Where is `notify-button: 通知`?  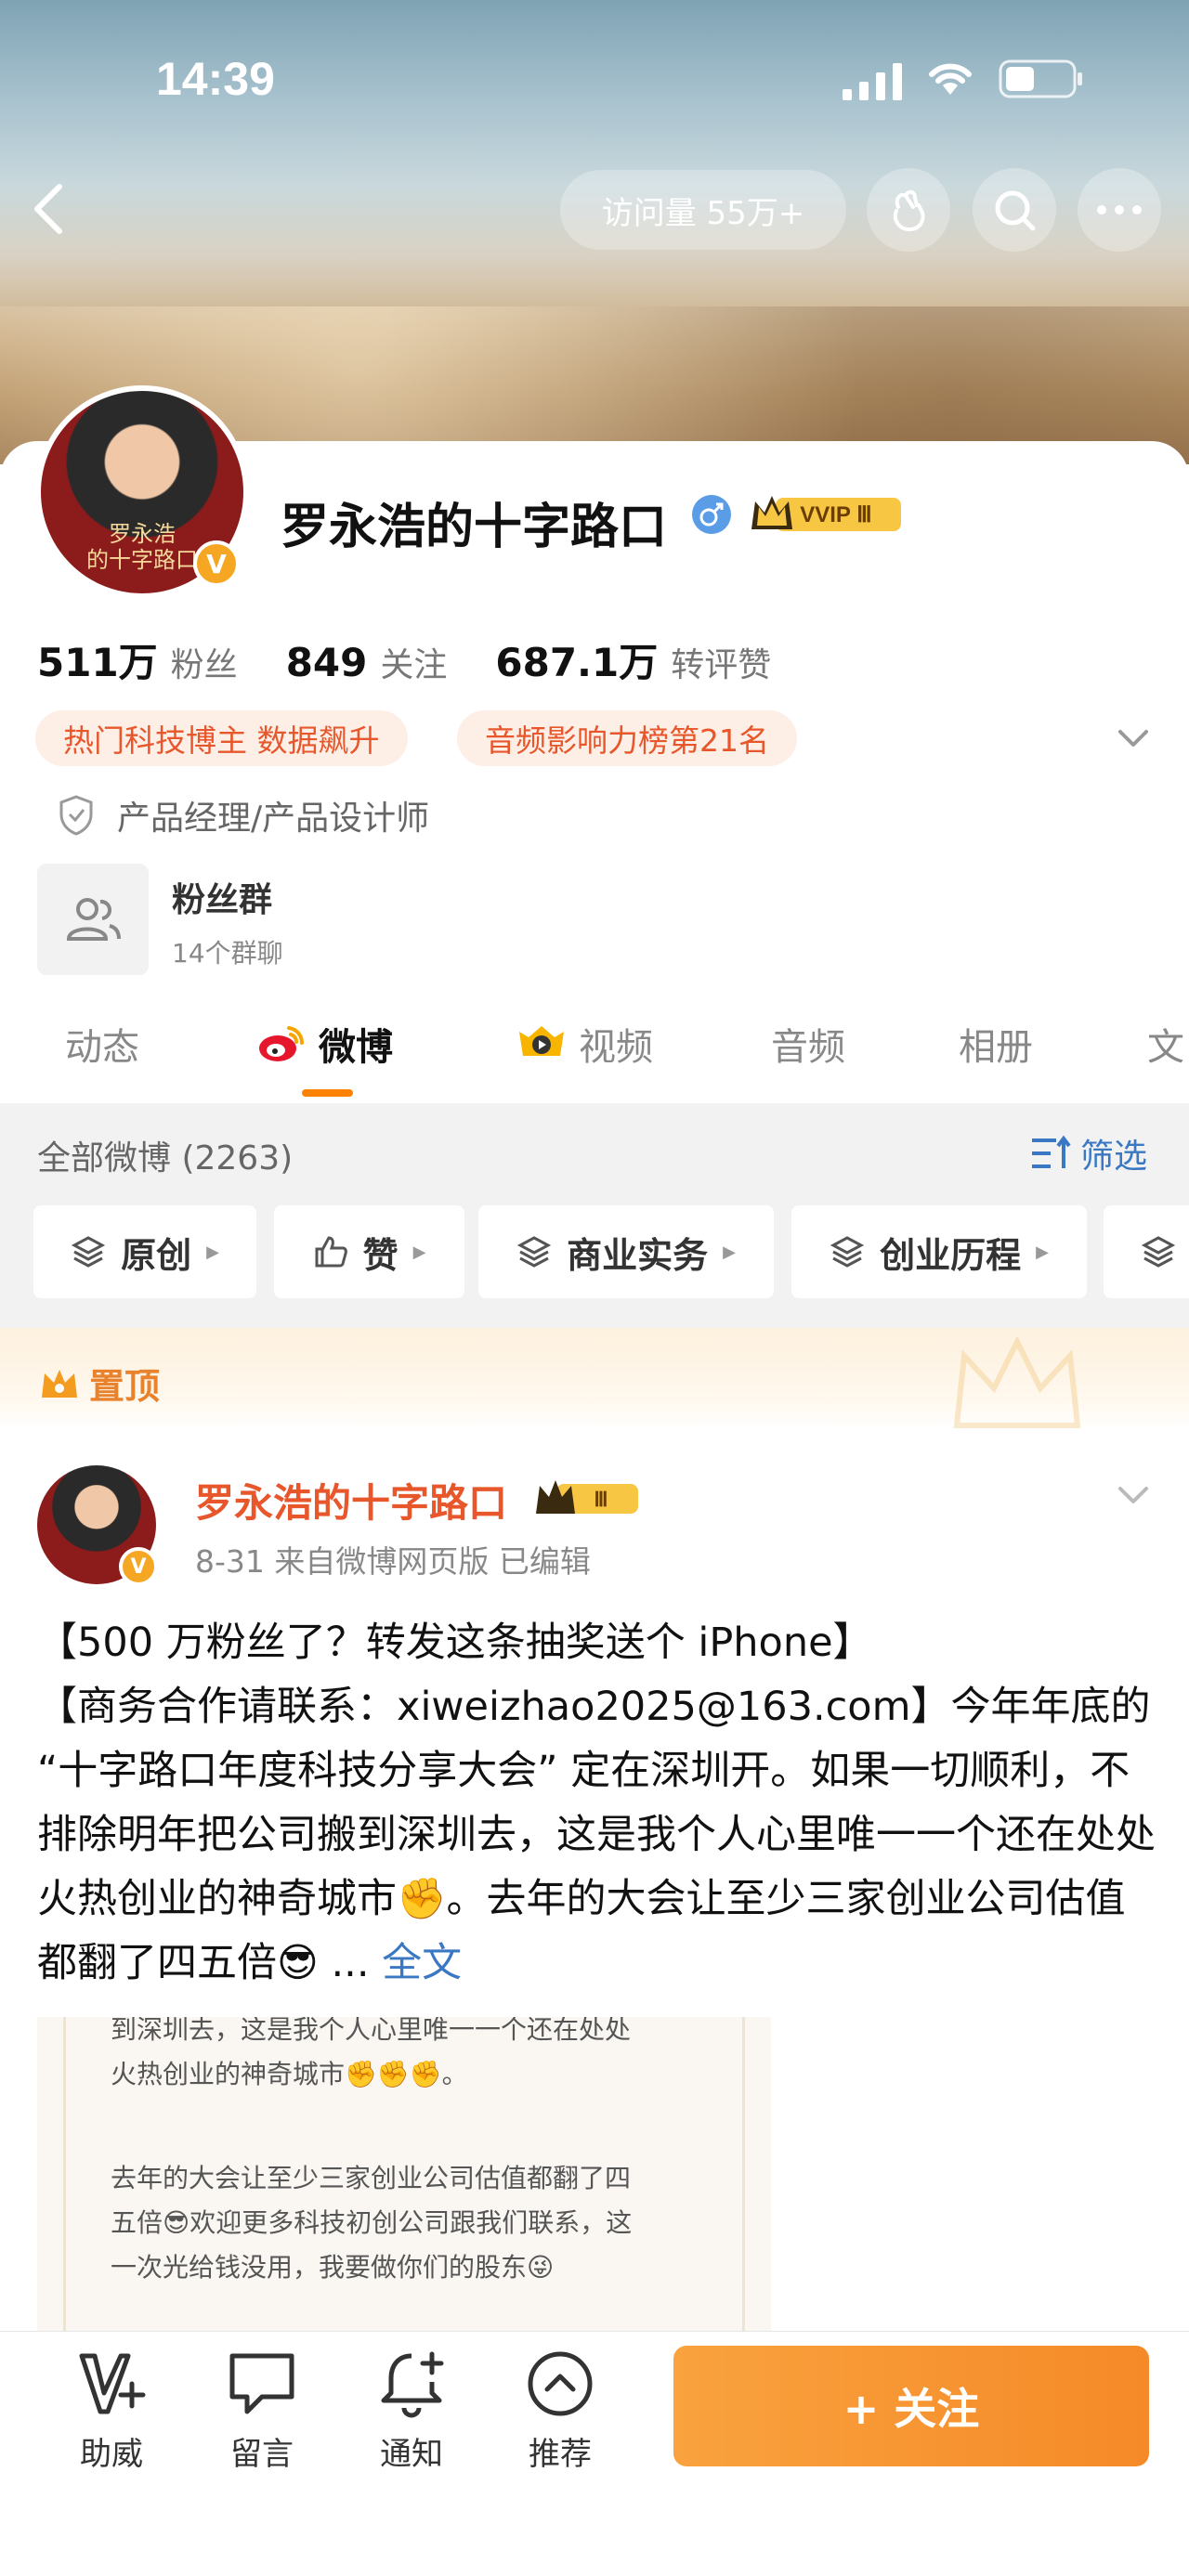 notify-button: 通知 is located at coordinates (411, 2411).